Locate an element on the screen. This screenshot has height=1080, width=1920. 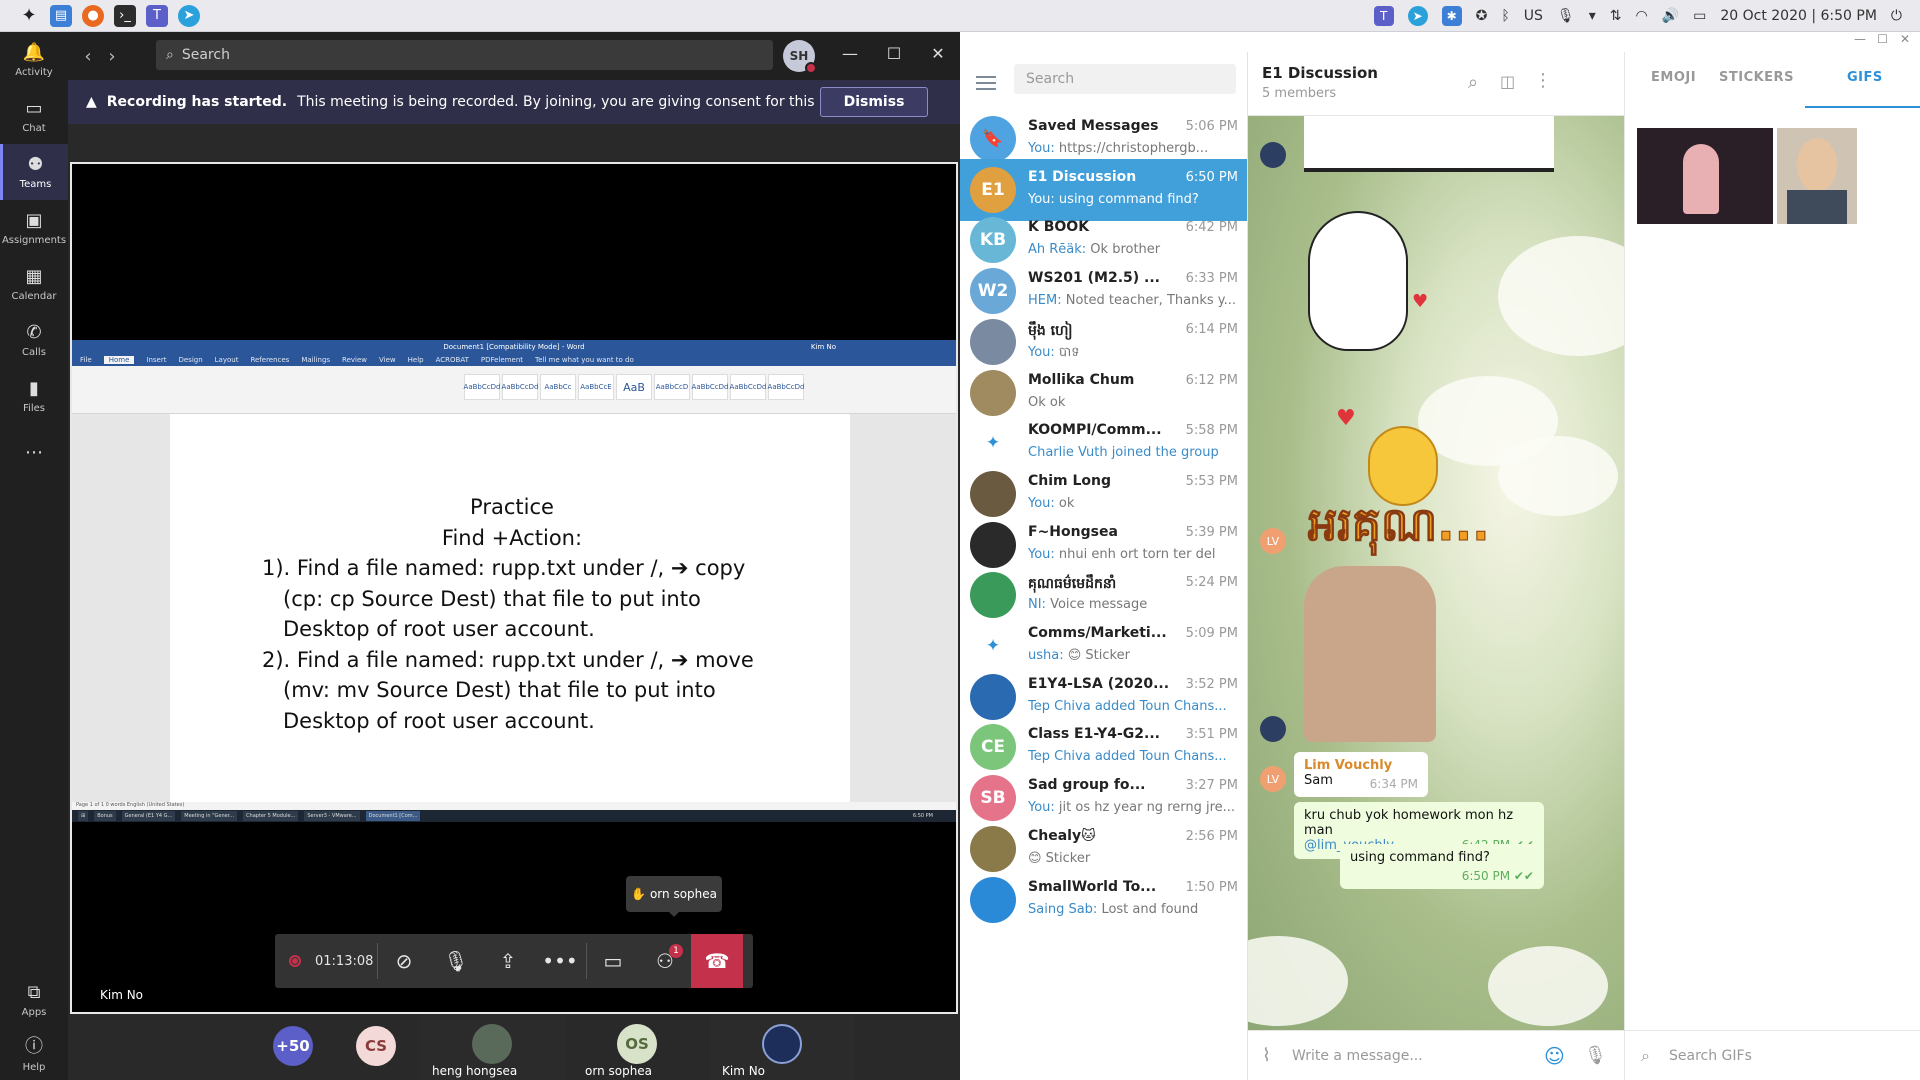
word-tab-review: Review is located at coordinates (354, 360).